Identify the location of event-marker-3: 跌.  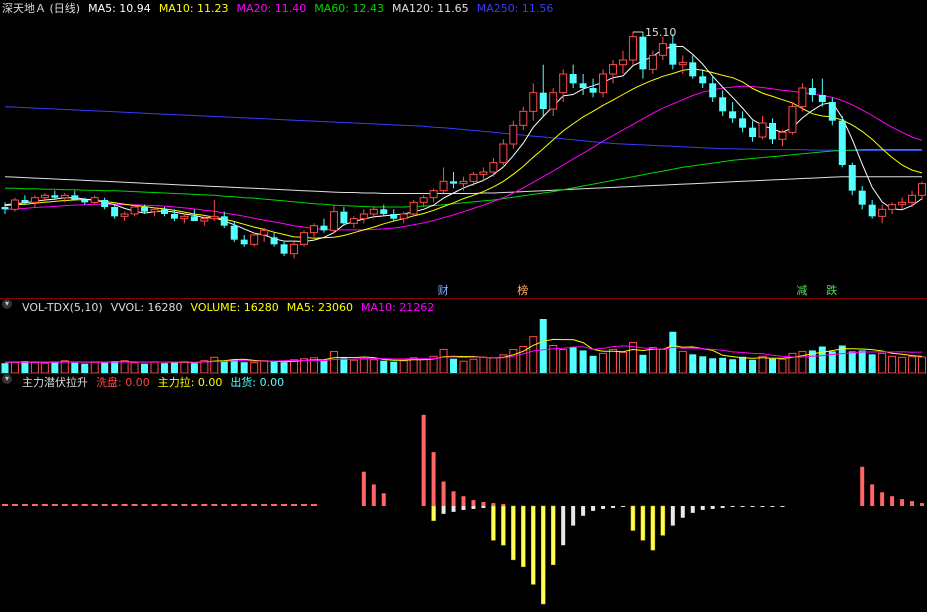
(831, 290).